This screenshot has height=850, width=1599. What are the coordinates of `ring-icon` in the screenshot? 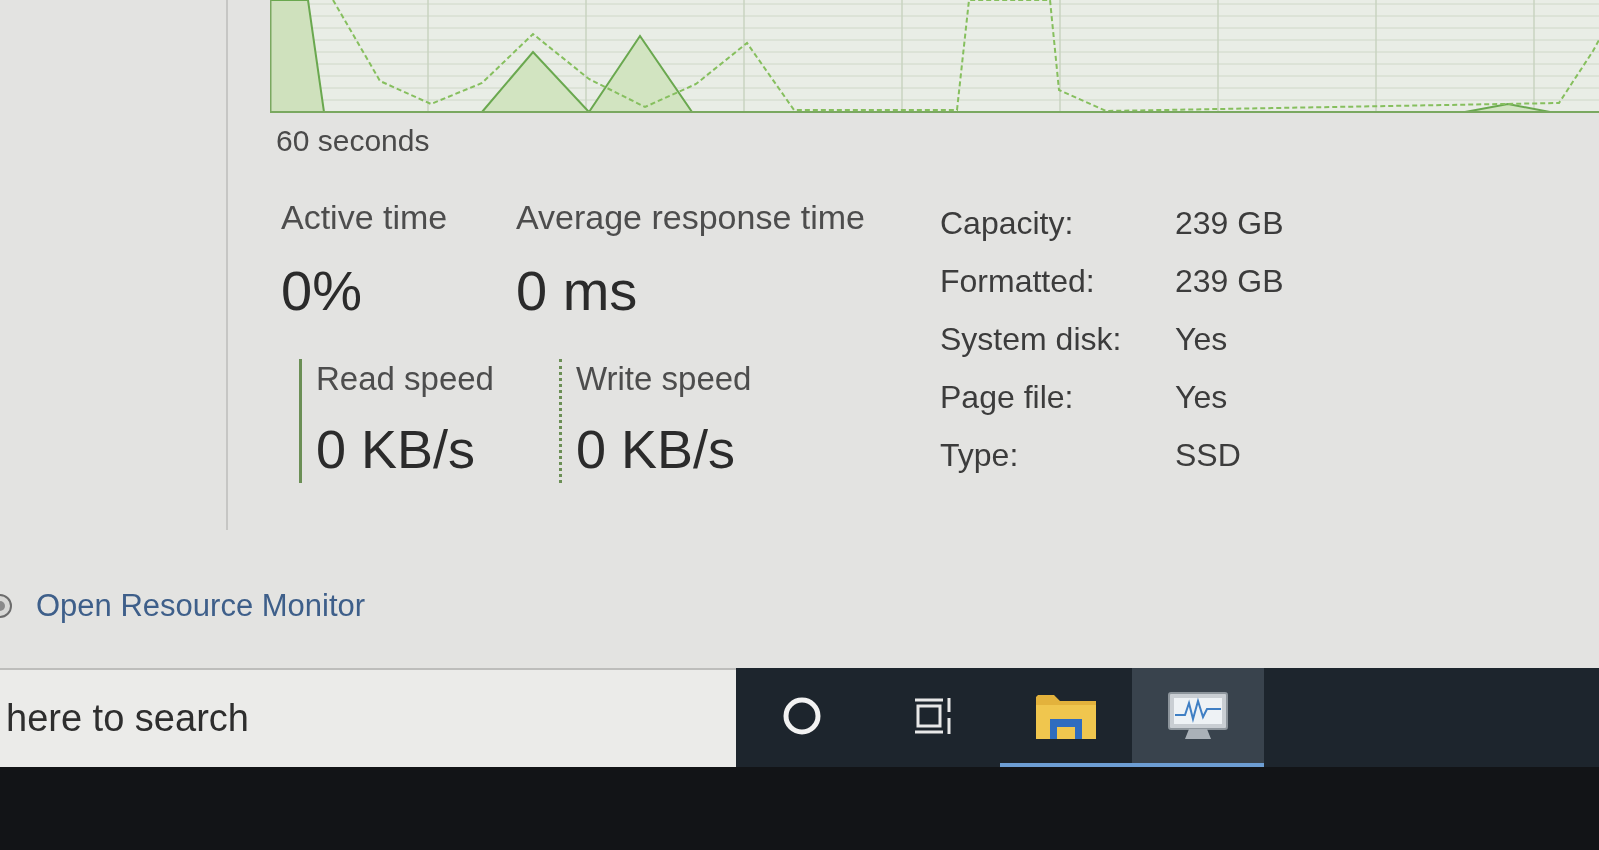 It's located at (7, 606).